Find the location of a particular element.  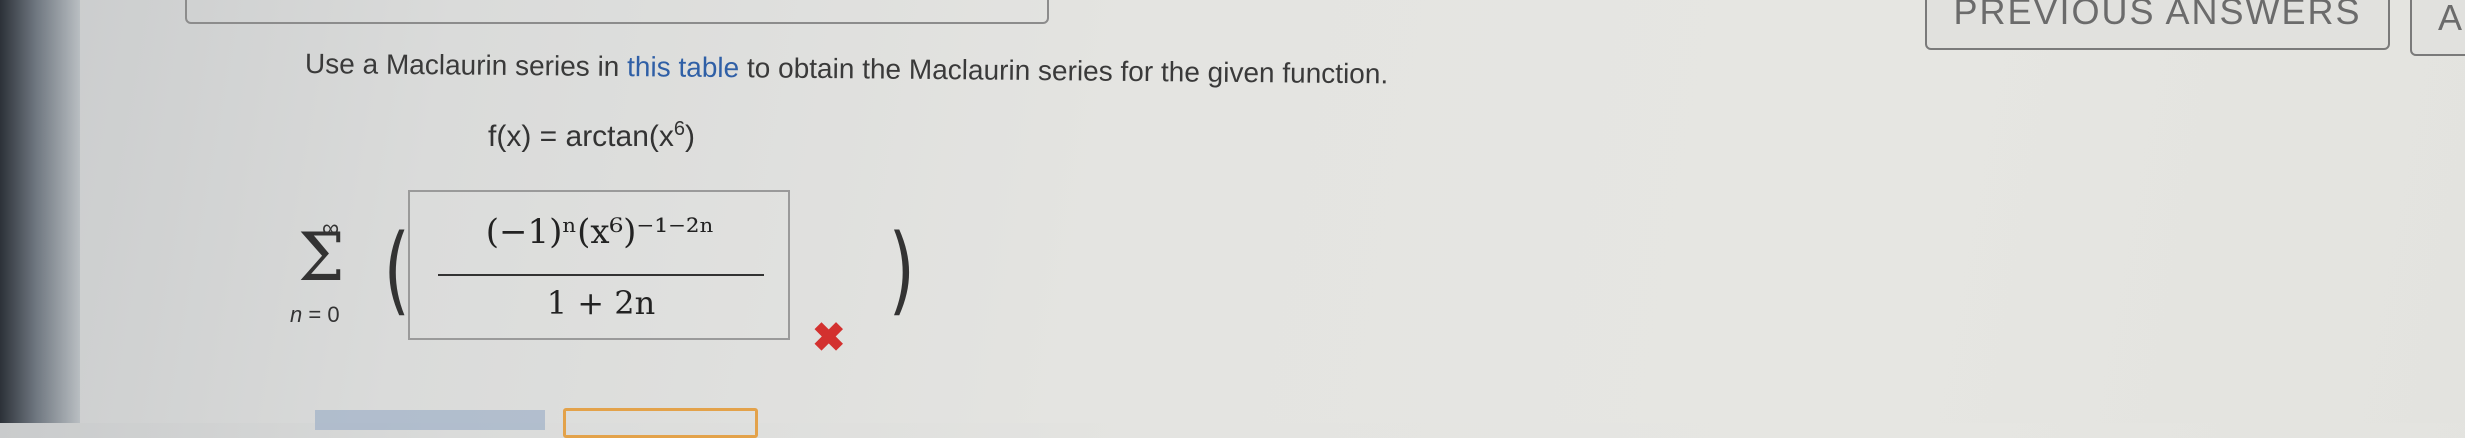

function-rhs: ) is located at coordinates (690, 136).